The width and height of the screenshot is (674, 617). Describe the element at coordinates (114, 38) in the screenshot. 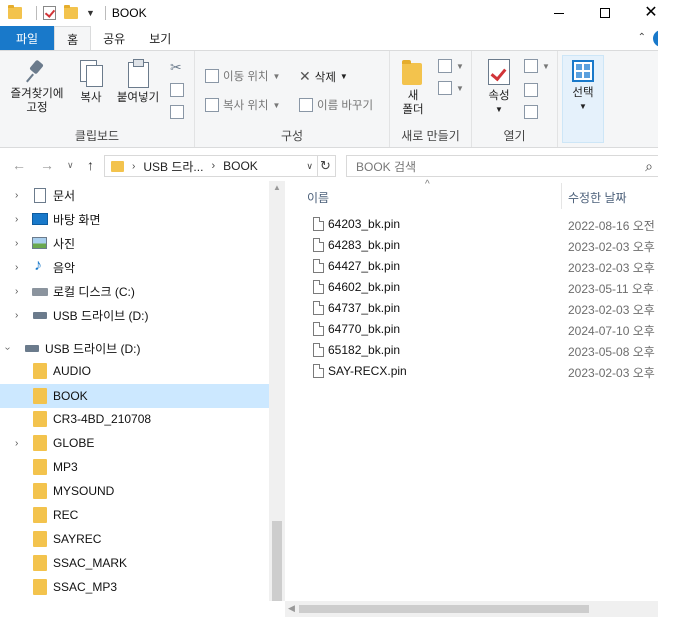

I see `tab-share: 공유` at that location.